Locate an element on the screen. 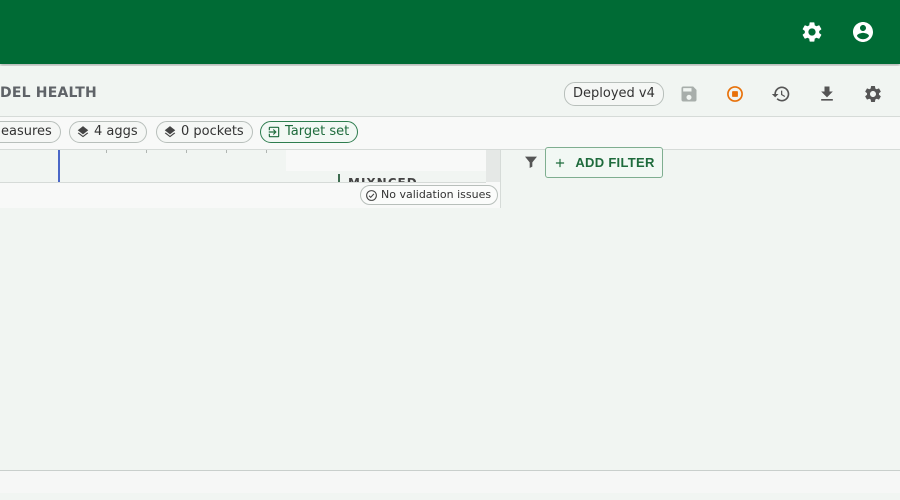  validation-status-badge: No validation issues is located at coordinates (429, 195).